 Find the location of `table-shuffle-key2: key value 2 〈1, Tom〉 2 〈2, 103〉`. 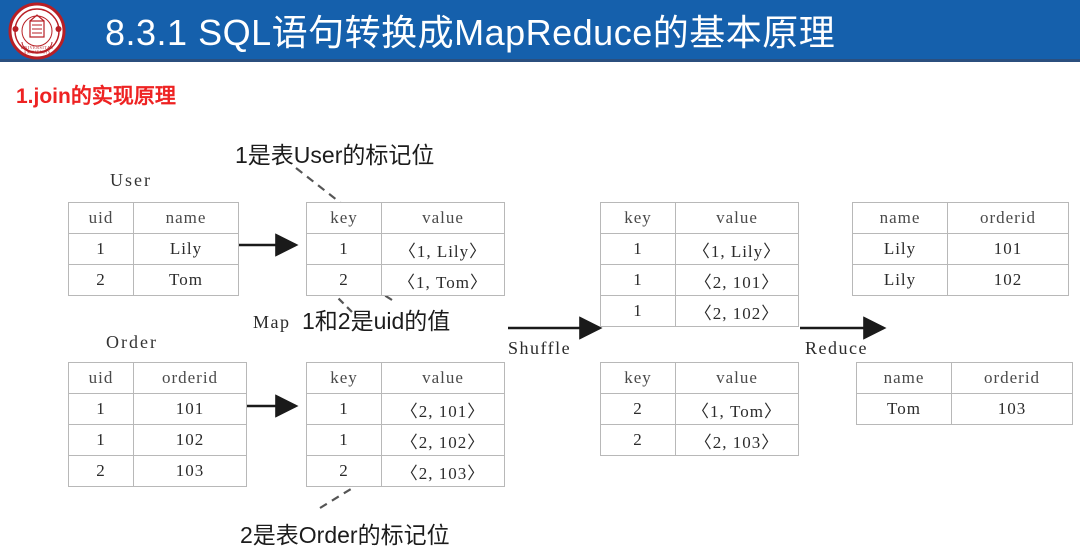

table-shuffle-key2: key value 2 〈1, Tom〉 2 〈2, 103〉 is located at coordinates (699, 409).